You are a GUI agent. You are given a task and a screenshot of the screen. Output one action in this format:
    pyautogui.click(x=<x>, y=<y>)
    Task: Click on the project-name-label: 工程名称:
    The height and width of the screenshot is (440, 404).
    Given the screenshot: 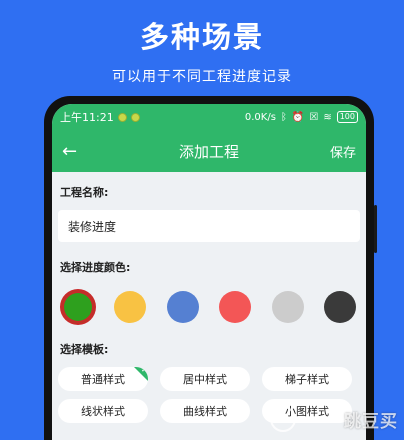 What is the action you would take?
    pyautogui.click(x=84, y=192)
    